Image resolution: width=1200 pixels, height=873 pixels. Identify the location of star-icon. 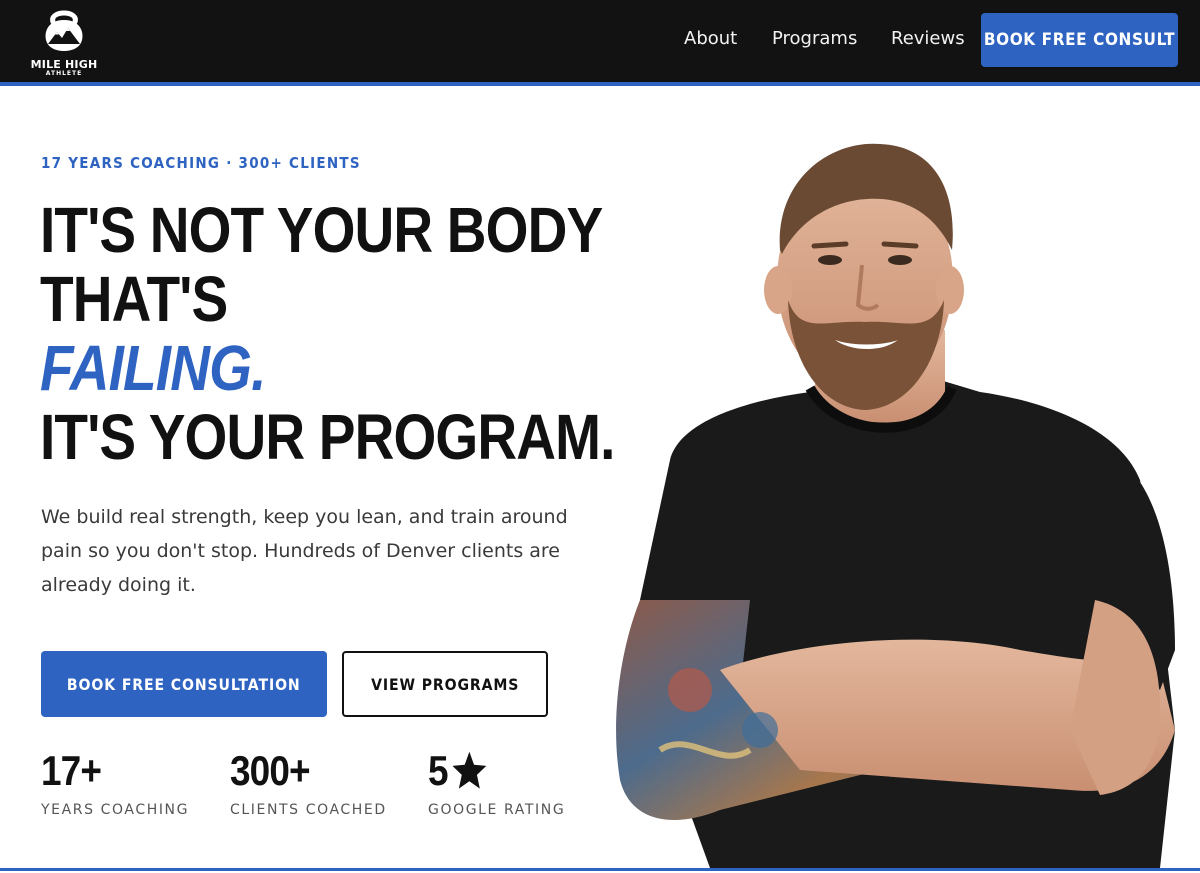
(469, 770).